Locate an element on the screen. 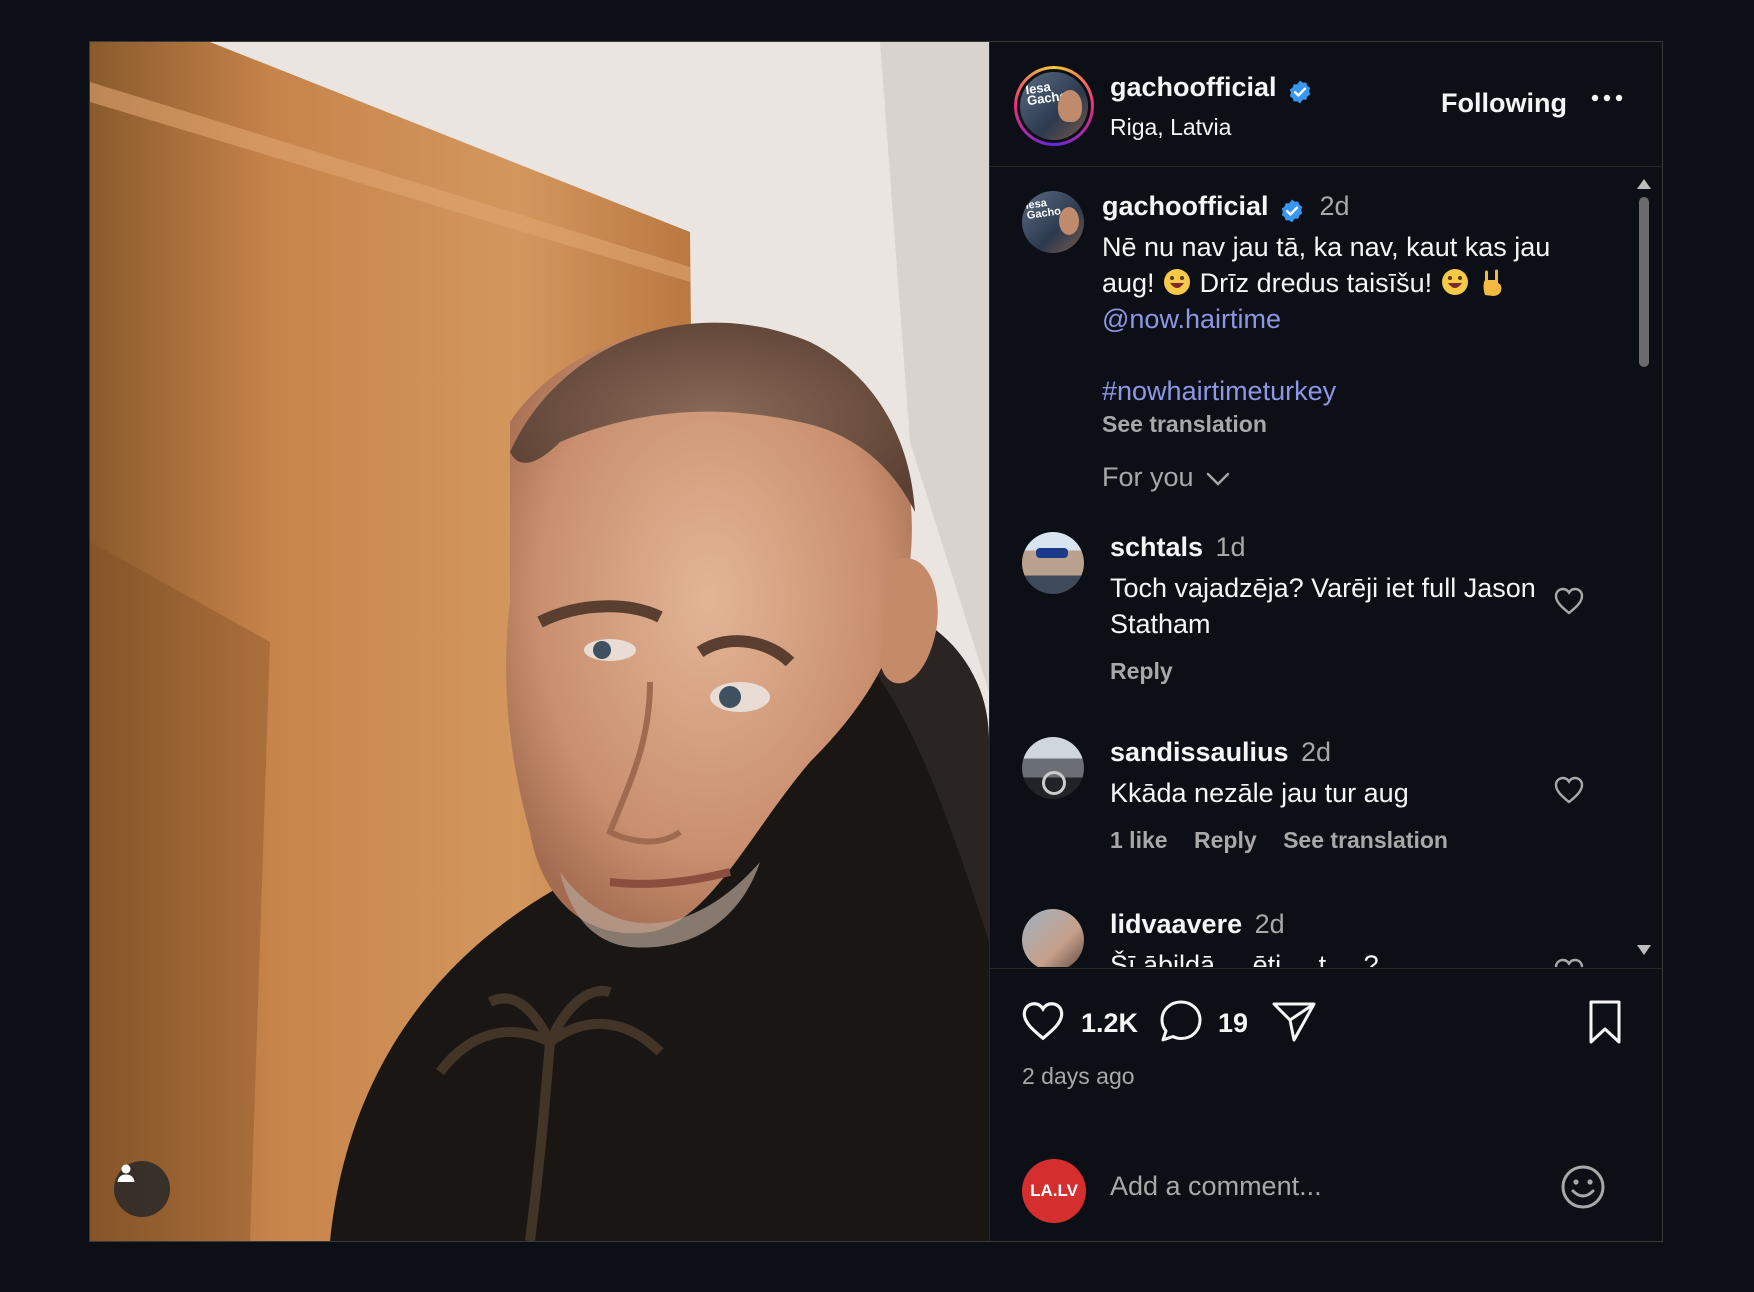 The width and height of the screenshot is (1754, 1292). caption-username: gachoofficial is located at coordinates (1185, 206).